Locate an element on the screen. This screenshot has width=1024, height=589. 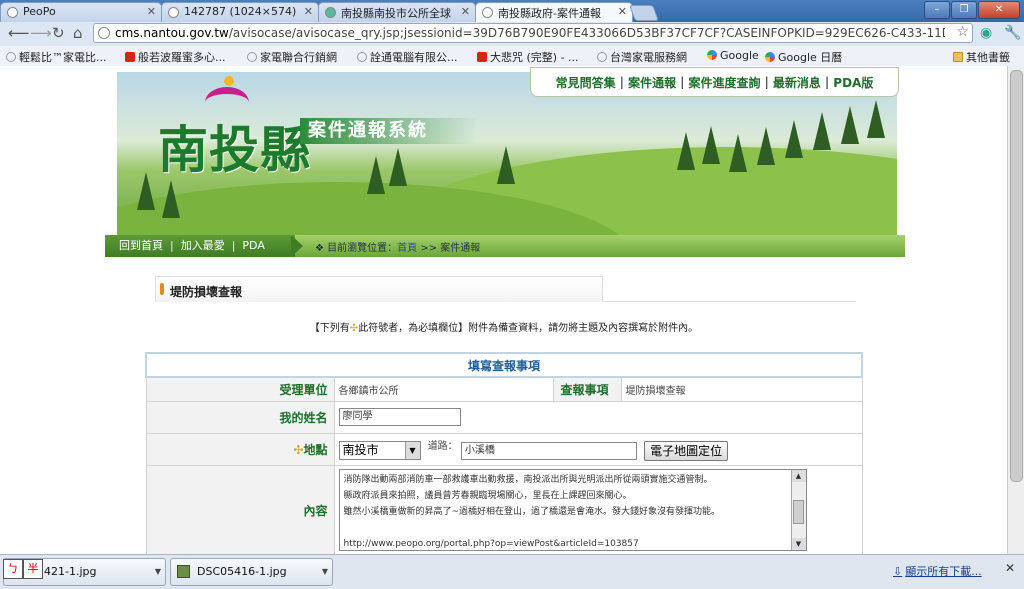
textarea-scrollbar: ▲ ▼ is located at coordinates (798, 509).